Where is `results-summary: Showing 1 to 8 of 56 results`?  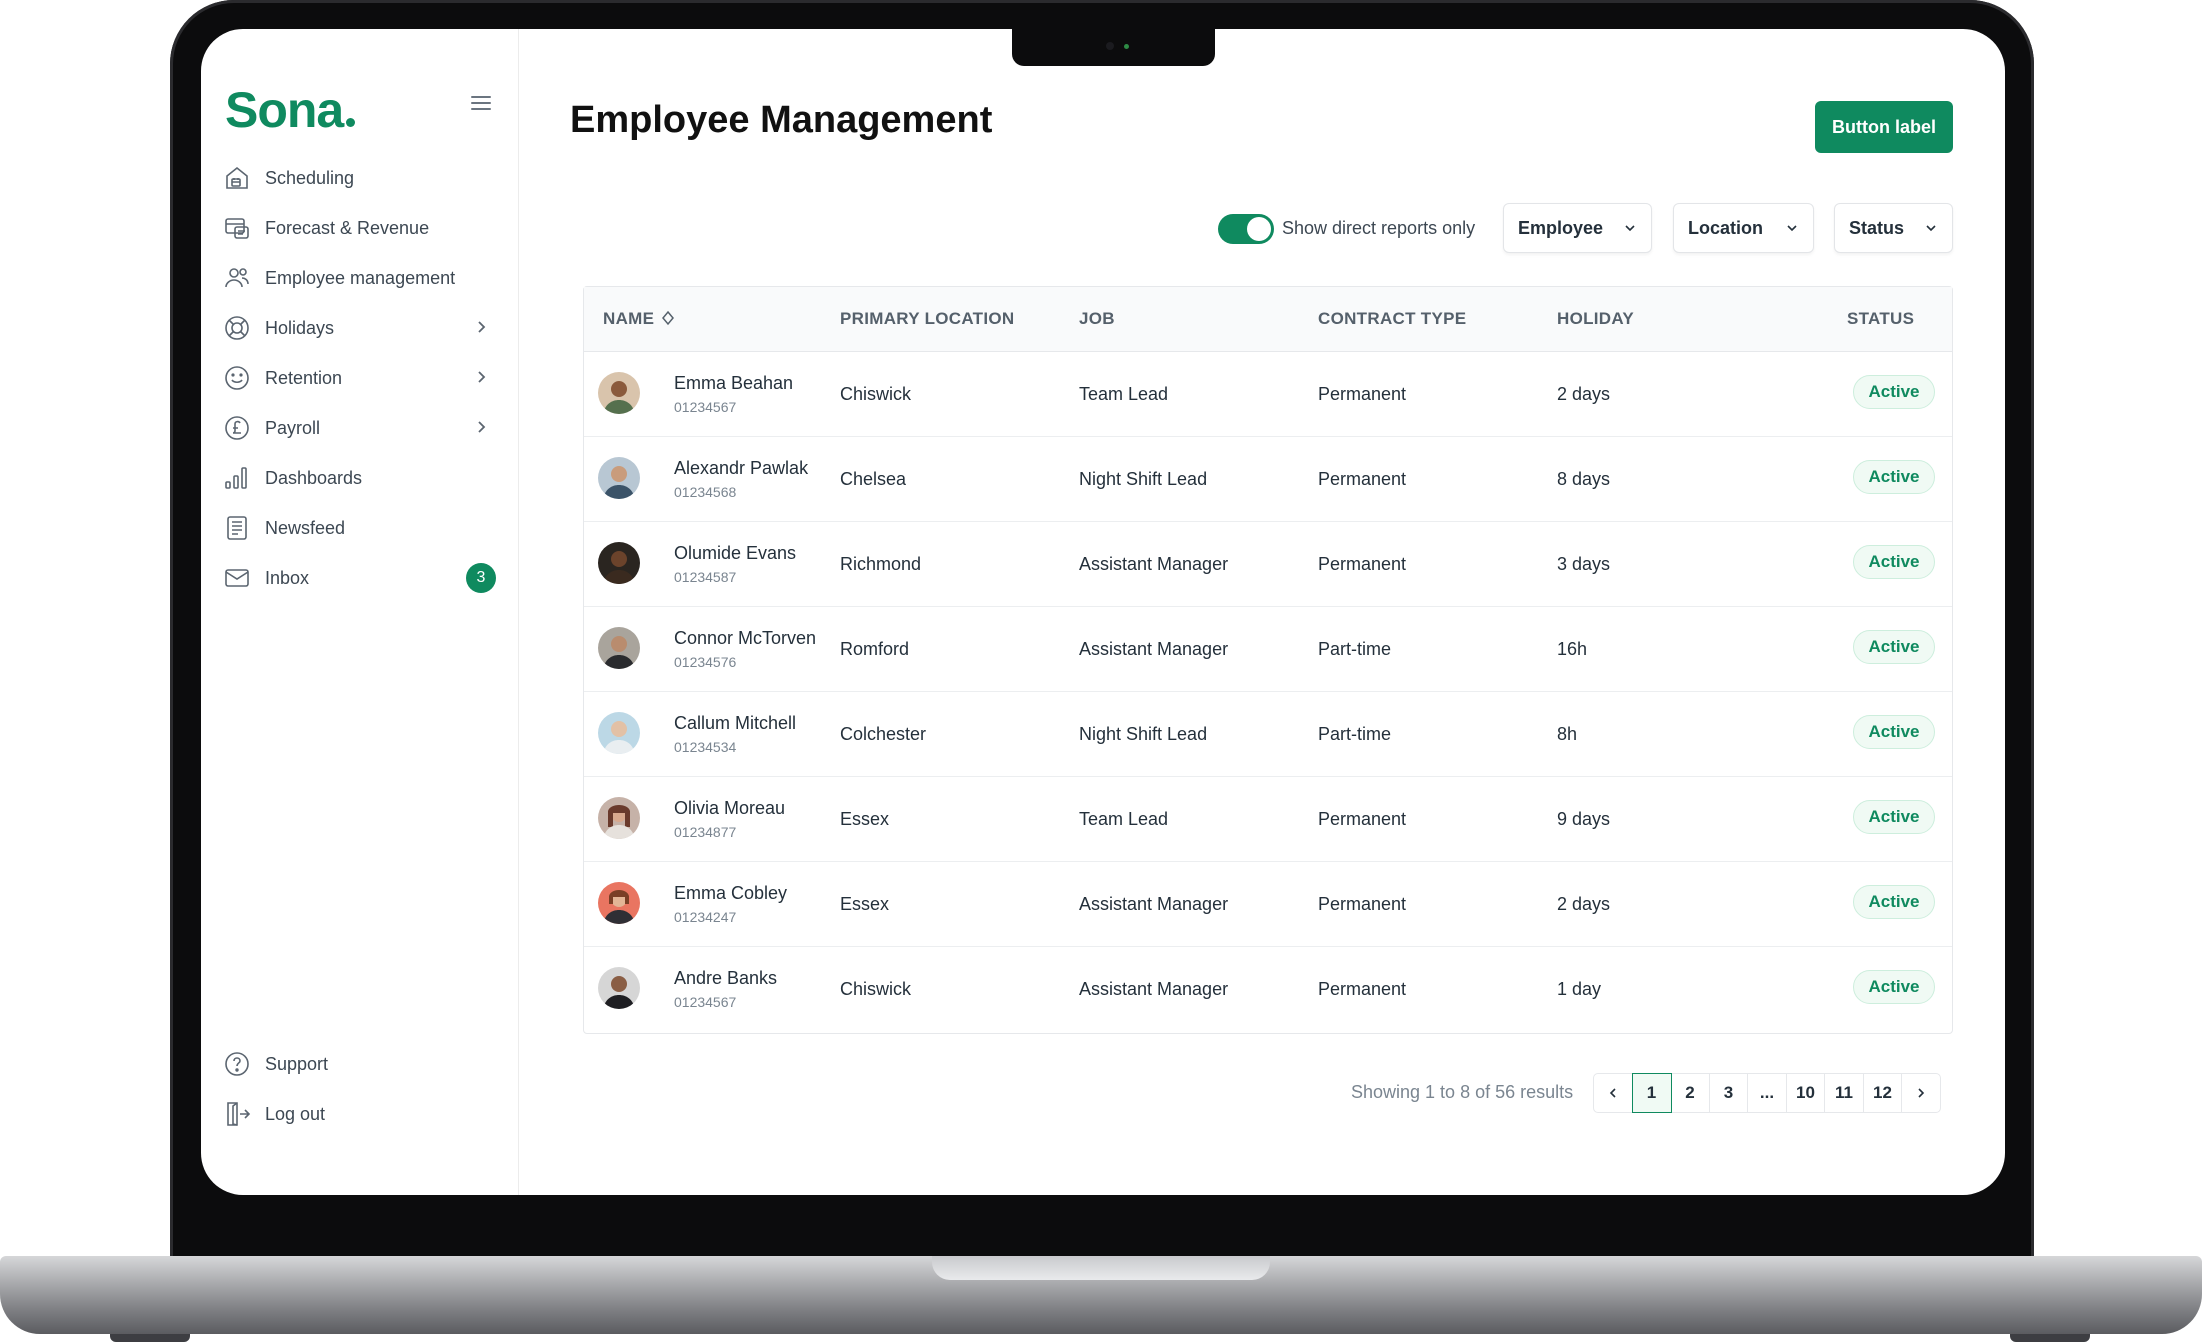
results-summary: Showing 1 to 8 of 56 results is located at coordinates (1462, 1092).